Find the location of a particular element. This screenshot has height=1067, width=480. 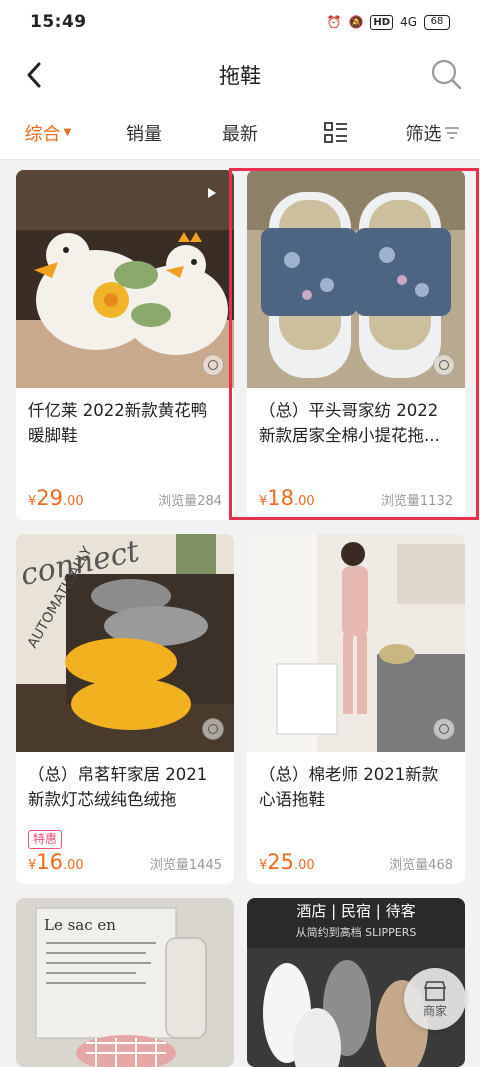

tab-newest: 最新 is located at coordinates (240, 133).